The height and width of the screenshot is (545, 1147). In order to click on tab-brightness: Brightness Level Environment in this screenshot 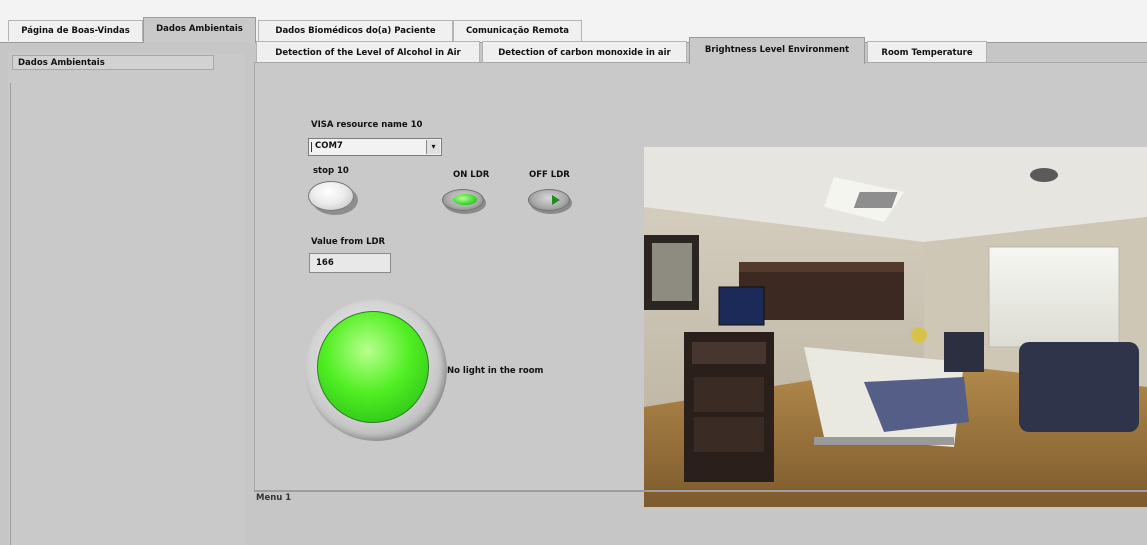, I will do `click(777, 50)`.